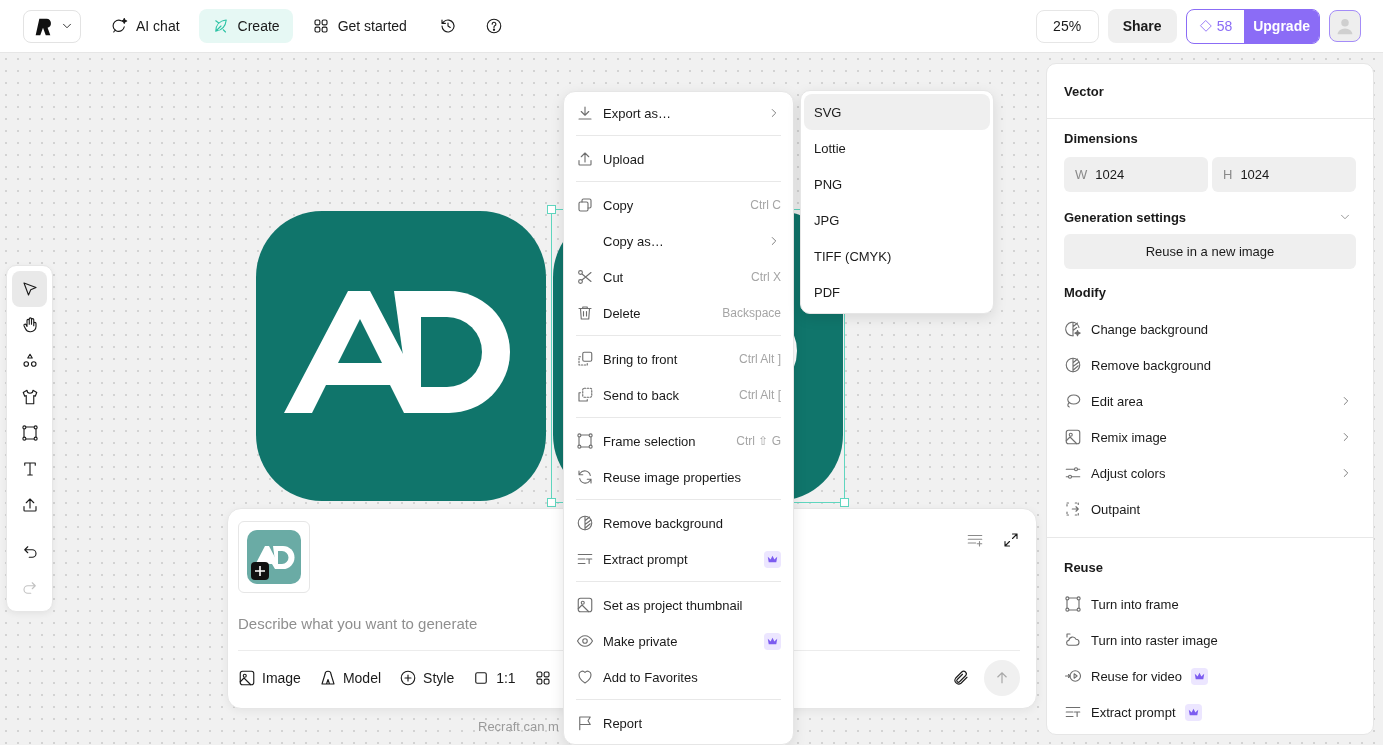 The height and width of the screenshot is (745, 1383). What do you see at coordinates (1101, 138) in the screenshot?
I see `section-heading: Dimensions` at bounding box center [1101, 138].